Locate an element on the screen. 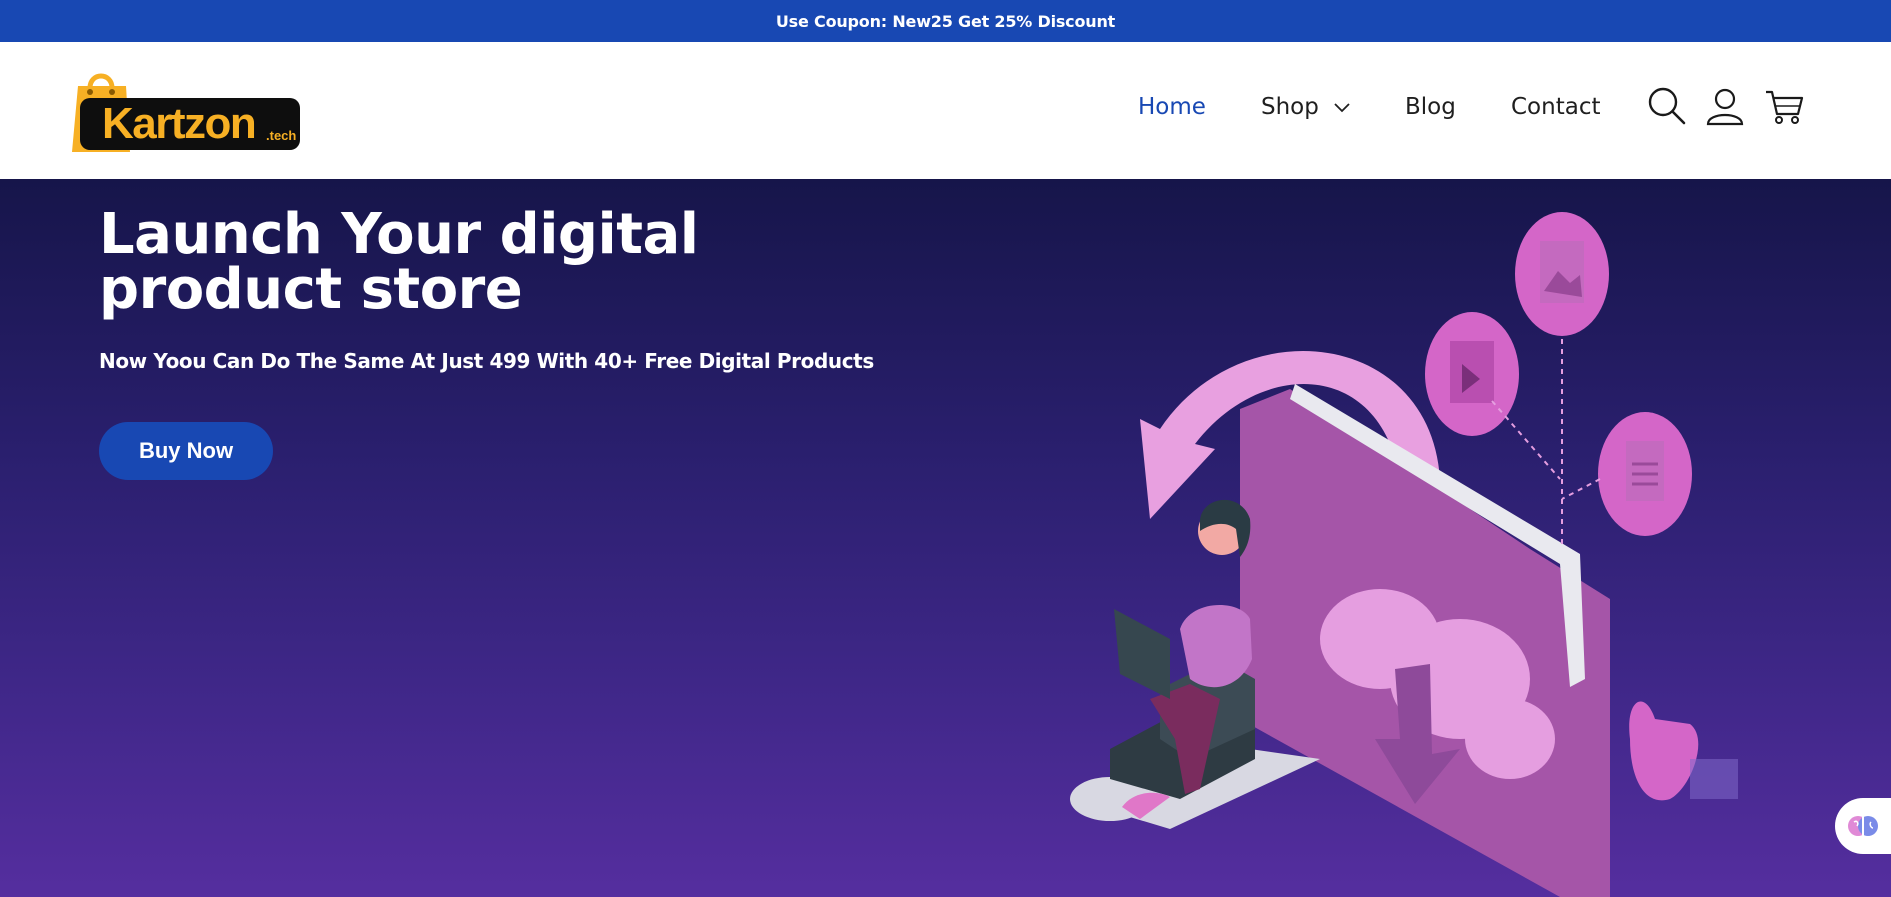  plant-shape is located at coordinates (1664, 751).